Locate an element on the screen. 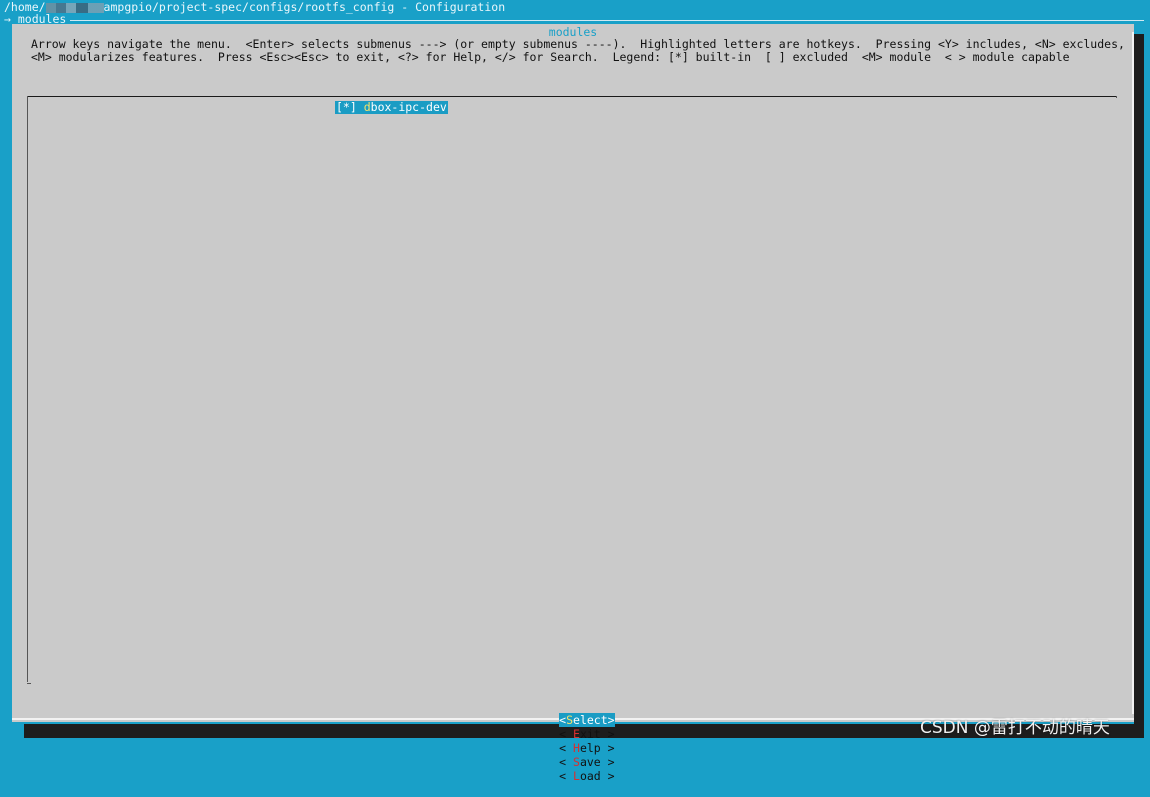 The height and width of the screenshot is (797, 1150). menu-item-checkbox: [*] is located at coordinates (350, 107).